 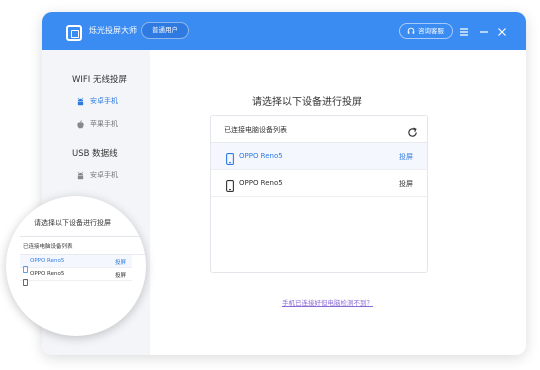 What do you see at coordinates (327, 302) in the screenshot?
I see `device-not-detected-help-link: 手机已连接好但电脑检测不到？` at bounding box center [327, 302].